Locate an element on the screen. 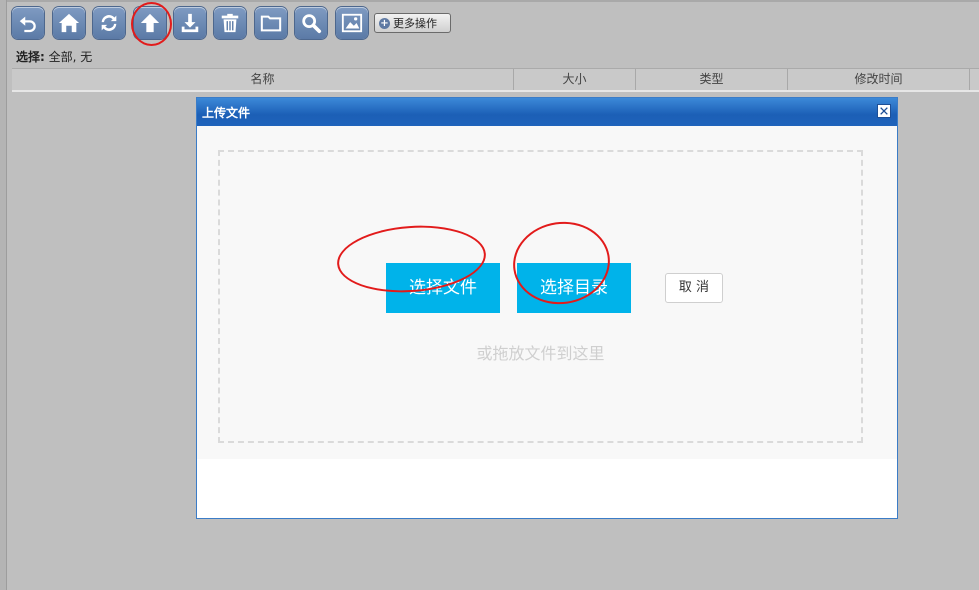 The width and height of the screenshot is (979, 590). folder-icon is located at coordinates (271, 23).